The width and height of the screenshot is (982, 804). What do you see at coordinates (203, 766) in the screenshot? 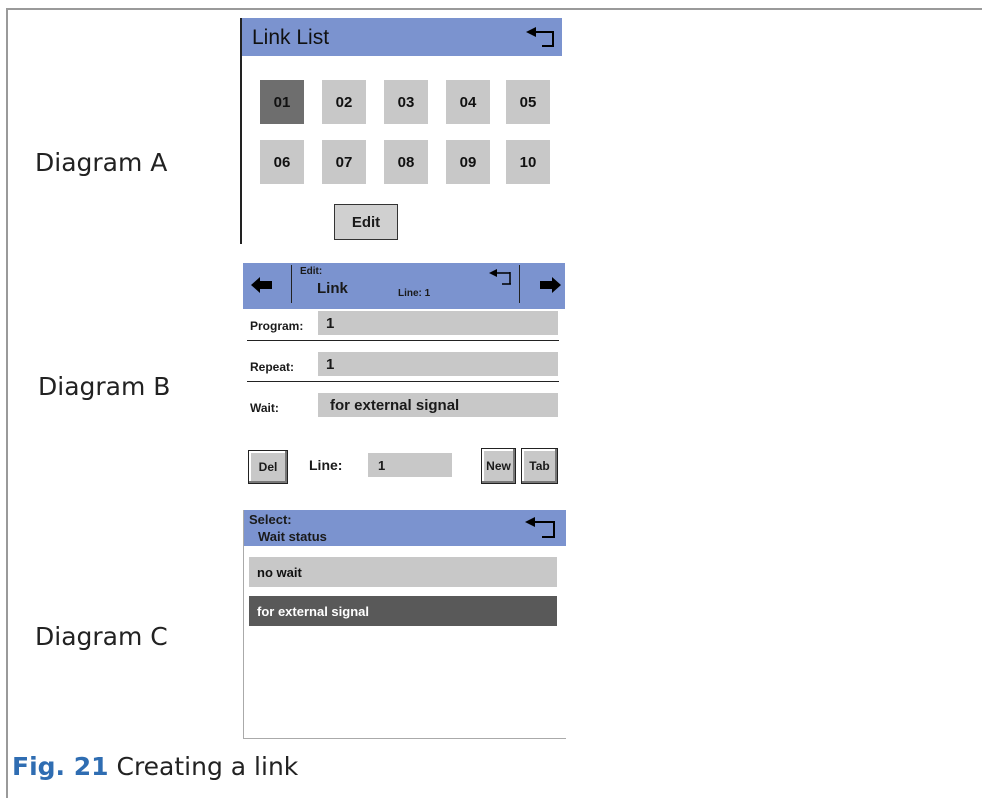
I see `figure-caption-text: Creating a link` at bounding box center [203, 766].